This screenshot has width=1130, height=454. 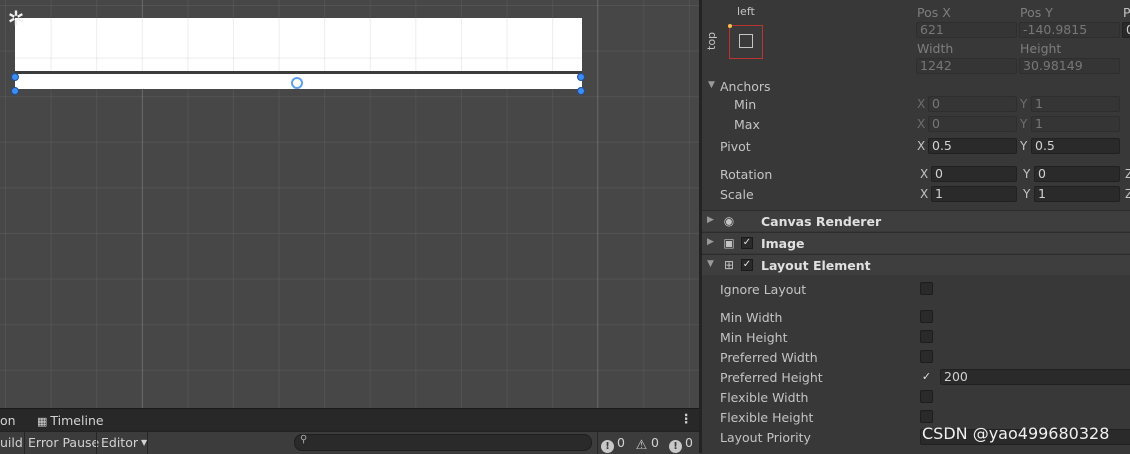 What do you see at coordinates (746, 174) in the screenshot?
I see `rotation-label: Rotation` at bounding box center [746, 174].